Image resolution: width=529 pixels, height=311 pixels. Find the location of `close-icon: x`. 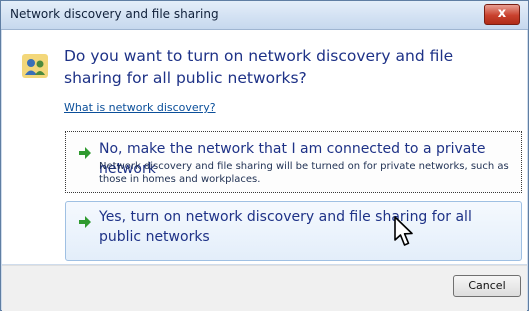

close-icon: x is located at coordinates (502, 13).